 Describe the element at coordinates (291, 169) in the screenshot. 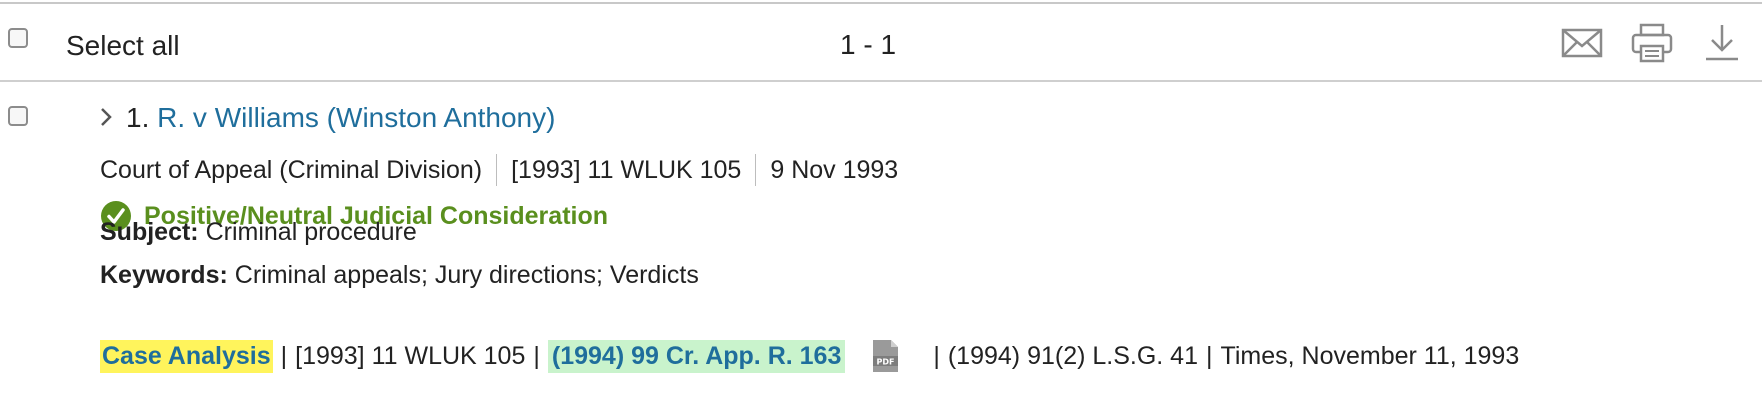

I see `court-name: Court of Appeal (Criminal Division)` at that location.